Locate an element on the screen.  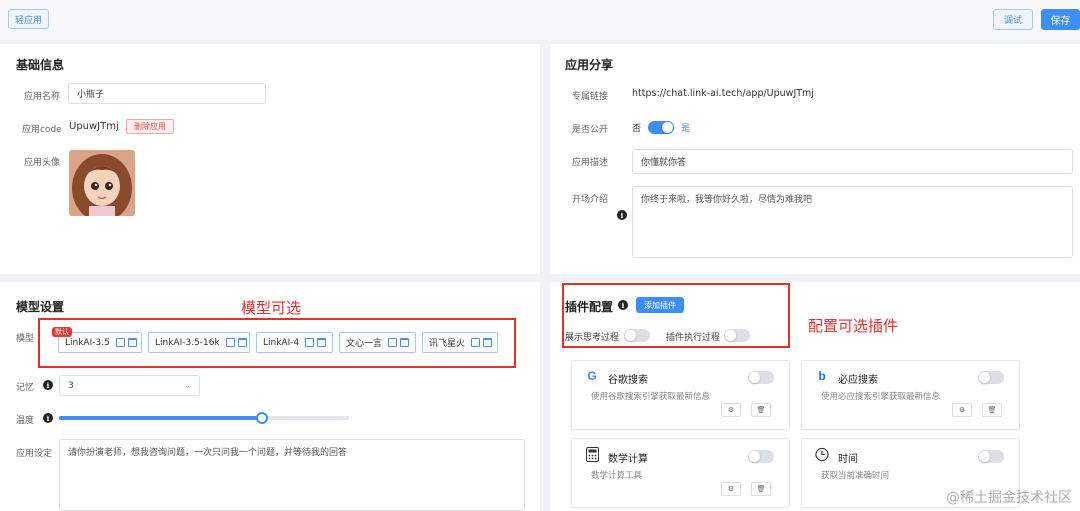
model-annotation-box is located at coordinates (277, 343).